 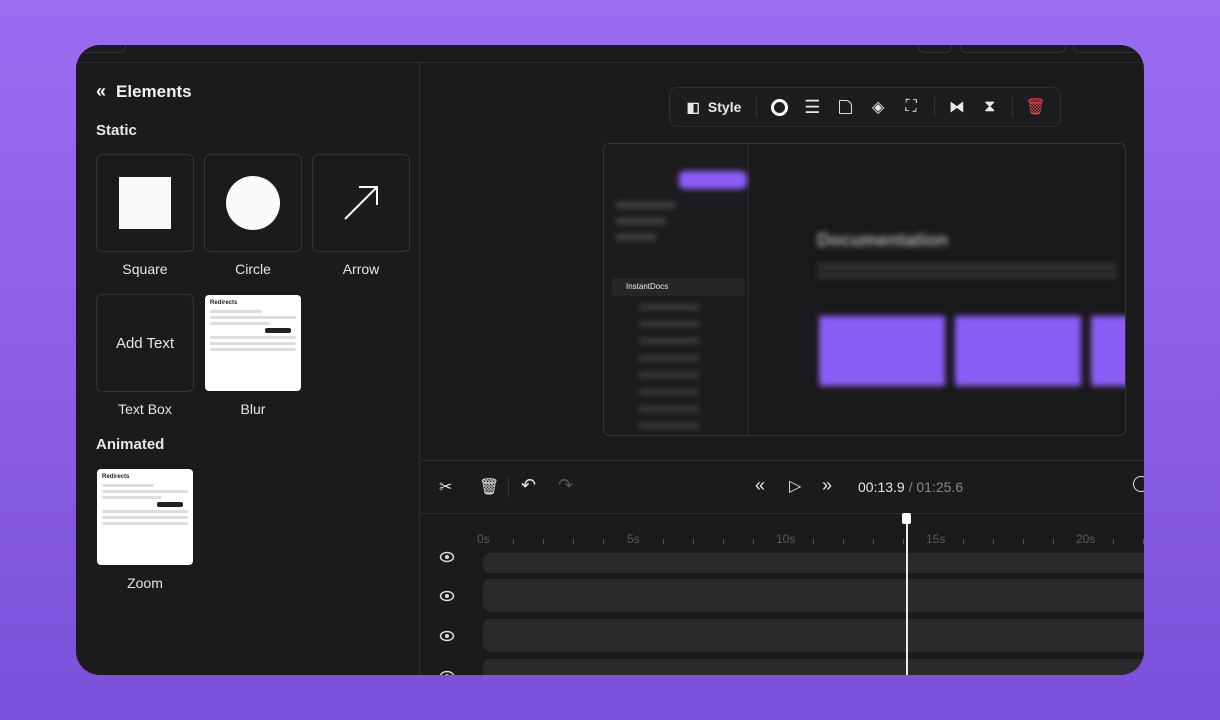 What do you see at coordinates (445, 487) in the screenshot?
I see `scissors-icon: ✂` at bounding box center [445, 487].